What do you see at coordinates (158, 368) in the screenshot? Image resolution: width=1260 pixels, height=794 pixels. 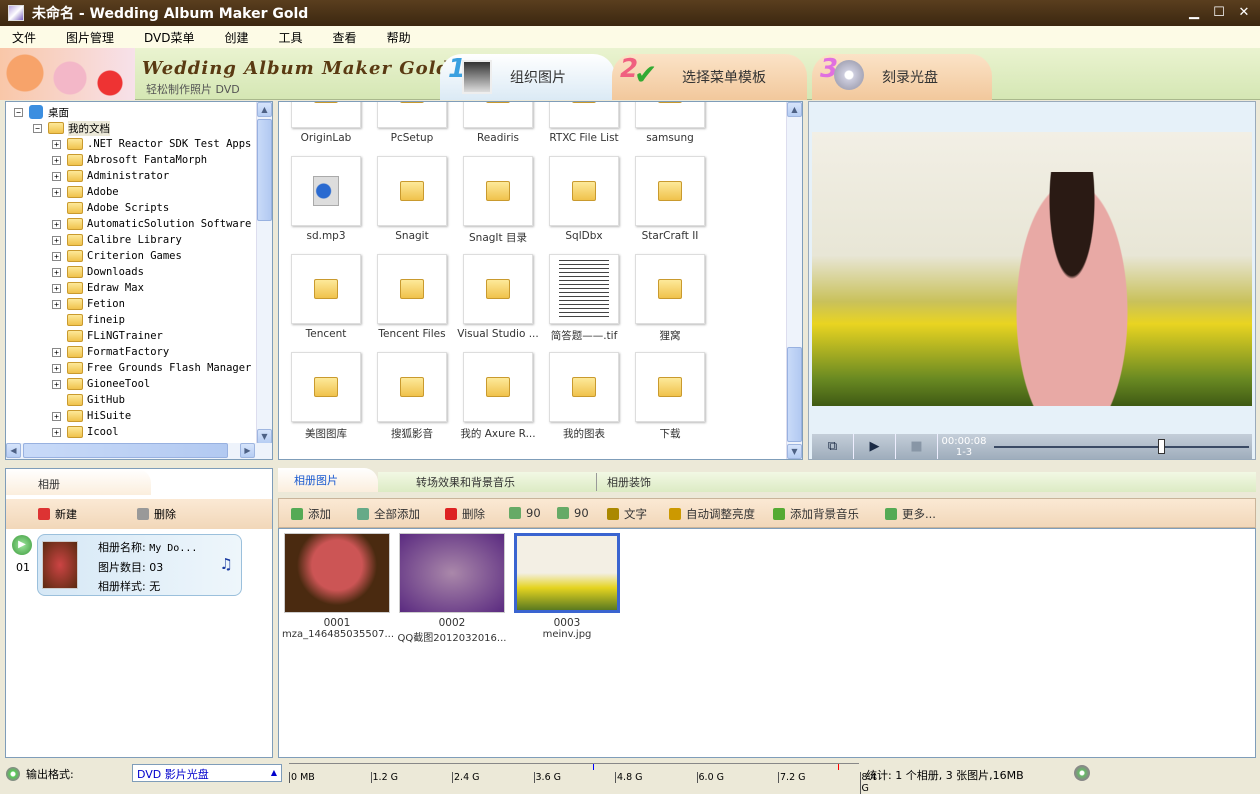 I see `tree-node: + Free Grounds Flash Manager 3` at bounding box center [158, 368].